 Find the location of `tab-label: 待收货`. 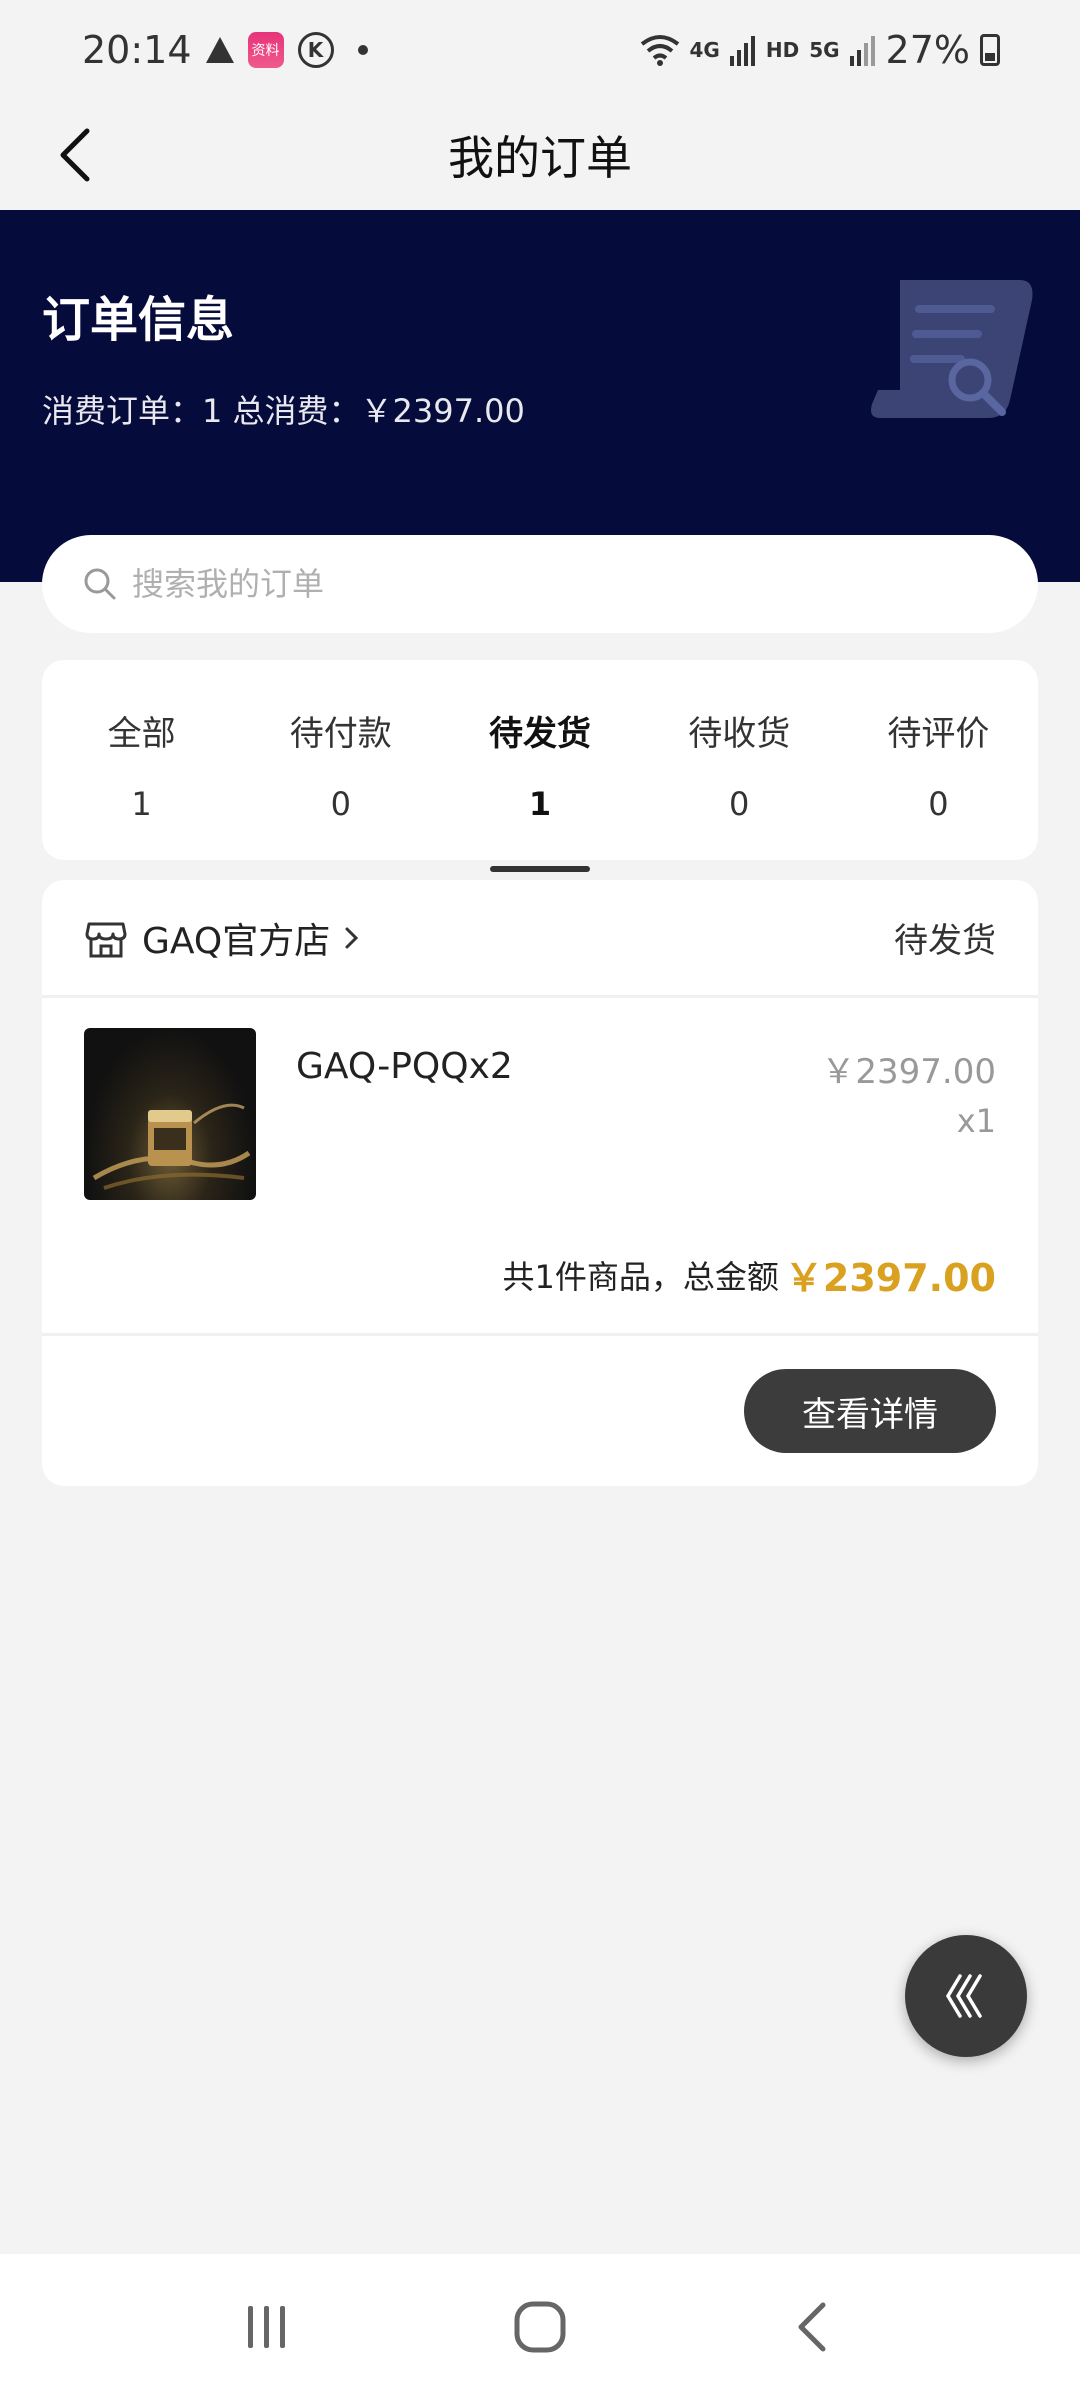

tab-label: 待收货 is located at coordinates (739, 734).